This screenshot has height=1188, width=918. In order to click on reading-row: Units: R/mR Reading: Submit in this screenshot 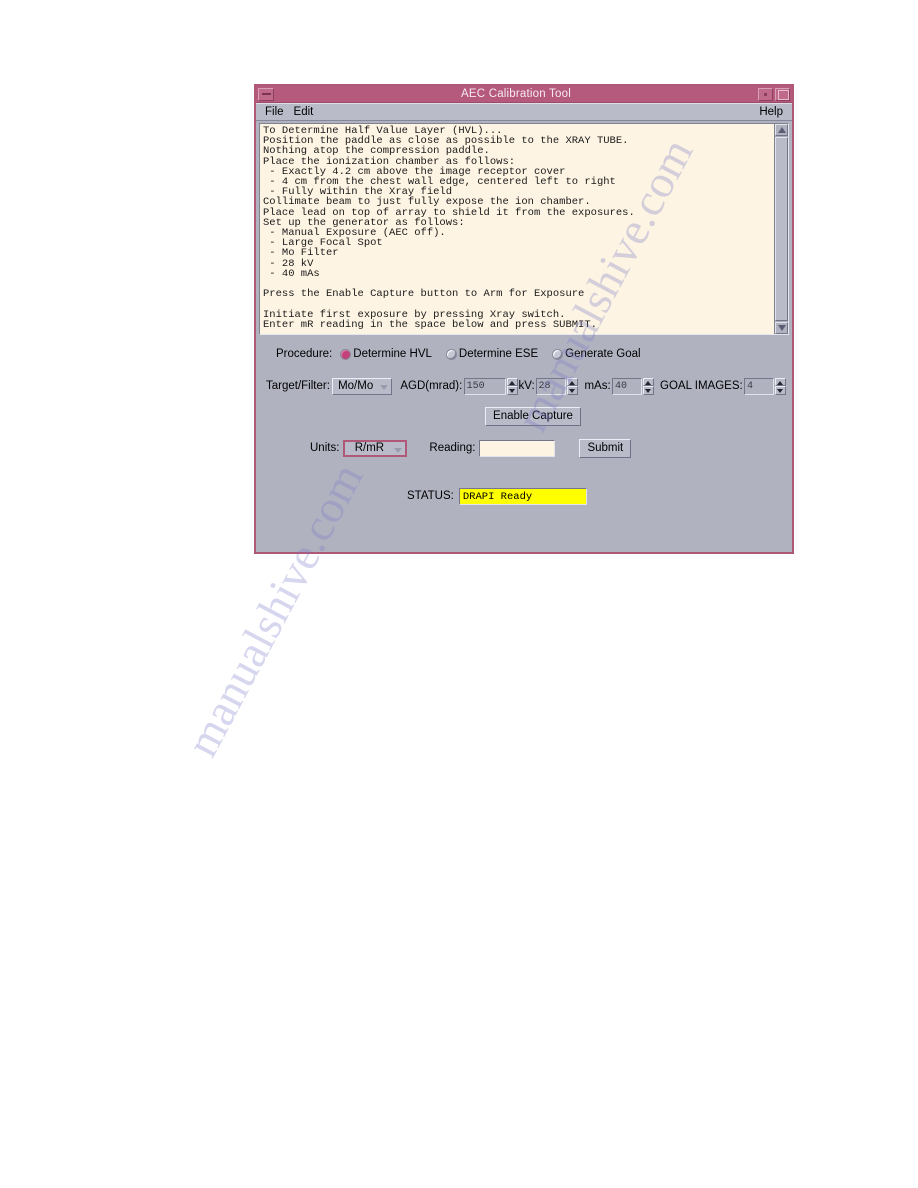, I will do `click(524, 448)`.